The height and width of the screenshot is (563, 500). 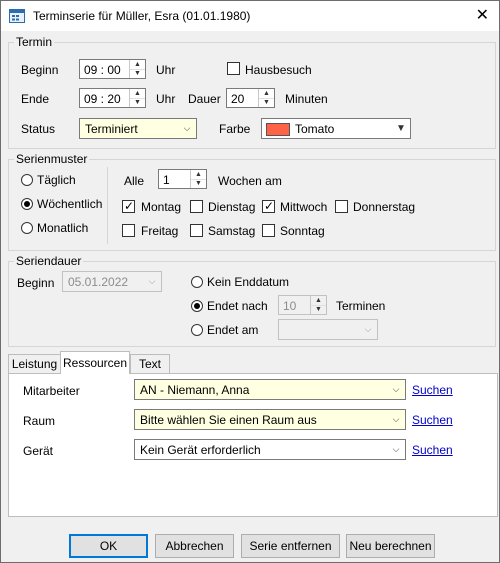 I want to click on seriendauer-beginn-date: 05.01.2022 ⌵, so click(x=112, y=281).